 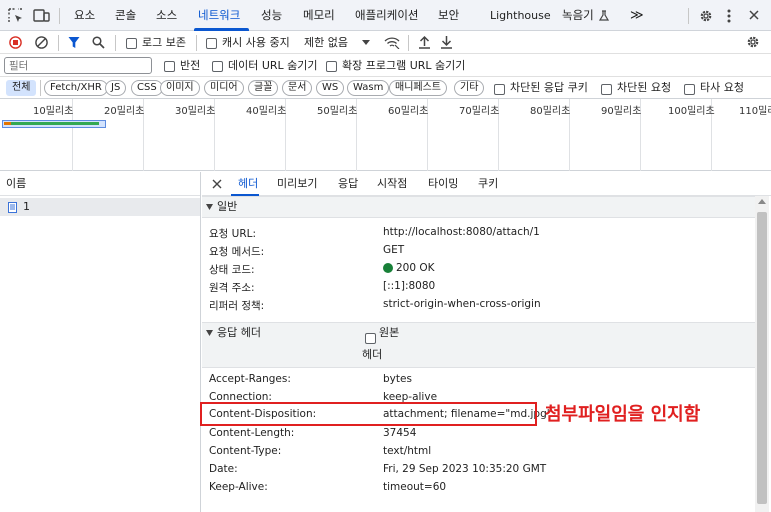 What do you see at coordinates (227, 206) in the screenshot?
I see `section-title: 일반` at bounding box center [227, 206].